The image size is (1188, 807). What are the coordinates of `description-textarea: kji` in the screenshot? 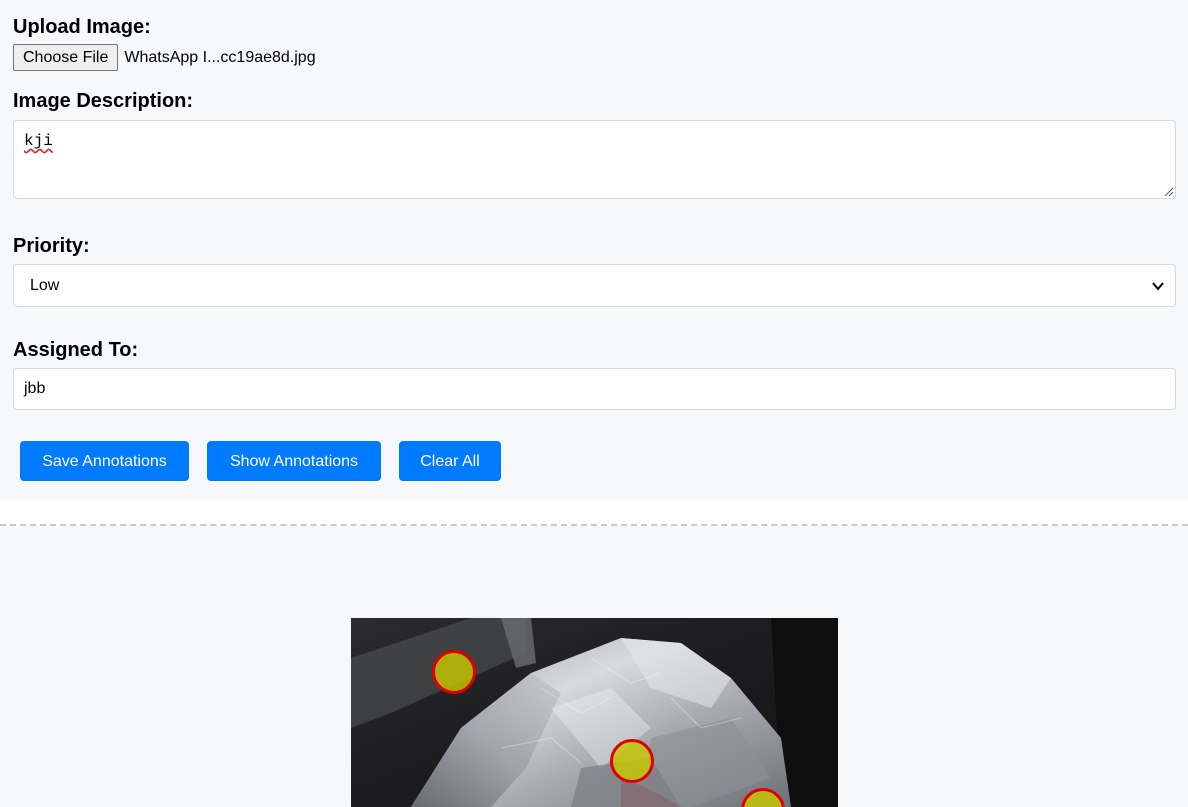 It's located at (594, 159).